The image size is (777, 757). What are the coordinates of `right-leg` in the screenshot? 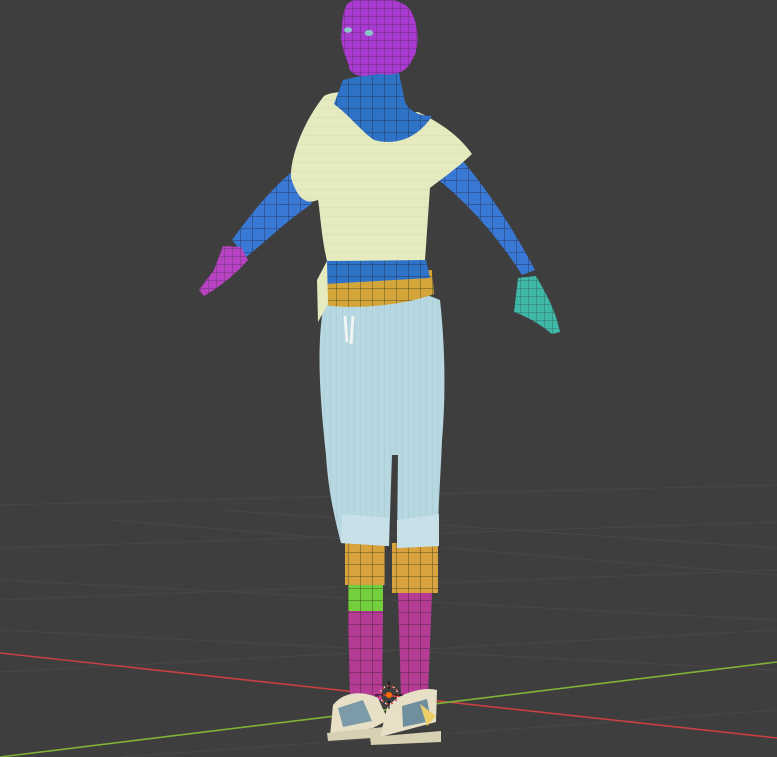 It's located at (415, 620).